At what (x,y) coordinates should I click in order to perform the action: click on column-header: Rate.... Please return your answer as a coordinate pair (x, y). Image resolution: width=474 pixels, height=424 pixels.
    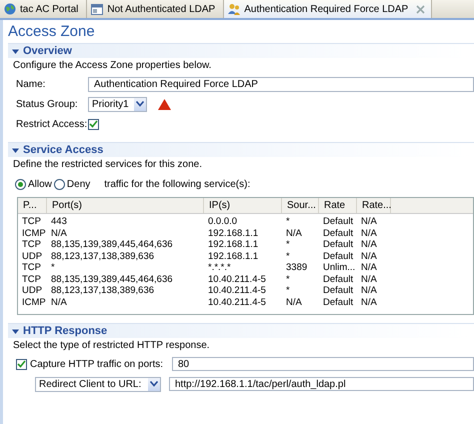
    Looking at the image, I should click on (374, 205).